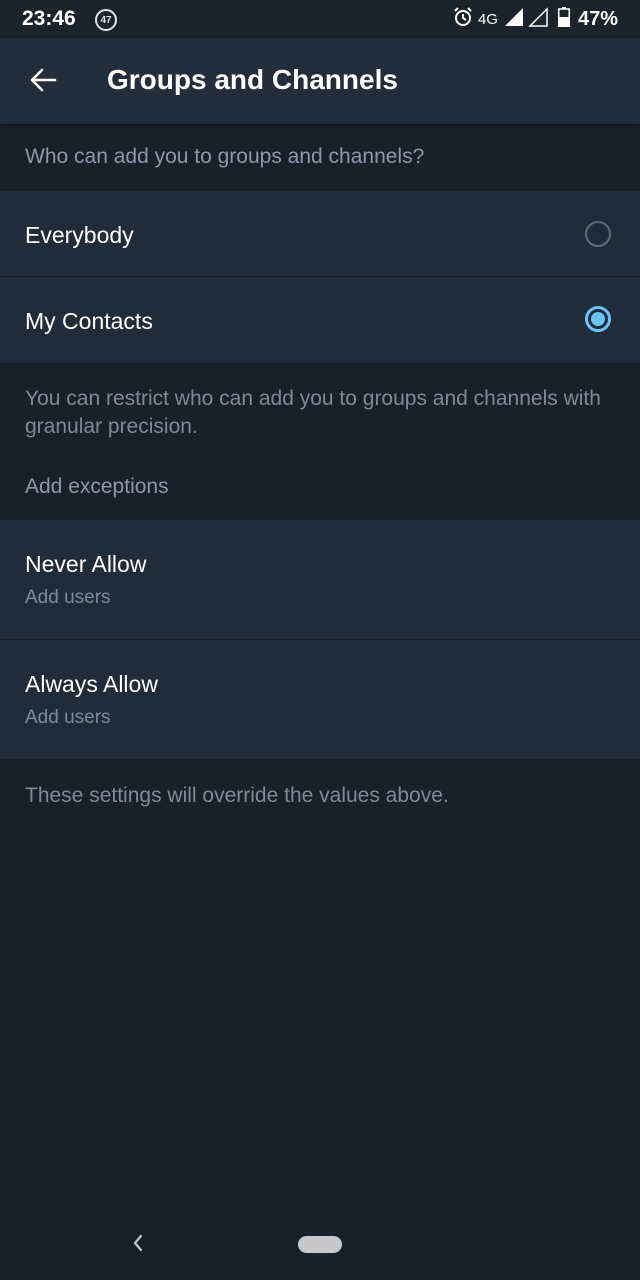  What do you see at coordinates (106, 20) in the screenshot?
I see `notification-count-badge: 47` at bounding box center [106, 20].